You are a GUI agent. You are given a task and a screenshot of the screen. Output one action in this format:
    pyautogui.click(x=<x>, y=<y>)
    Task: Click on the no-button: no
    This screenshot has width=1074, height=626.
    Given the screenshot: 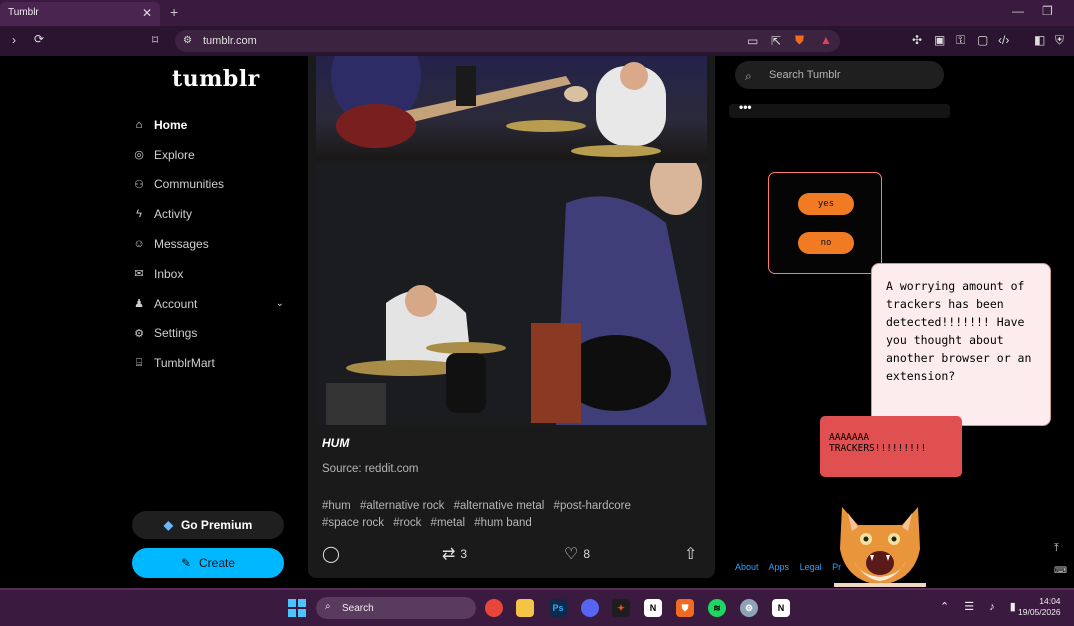 What is the action you would take?
    pyautogui.click(x=826, y=243)
    